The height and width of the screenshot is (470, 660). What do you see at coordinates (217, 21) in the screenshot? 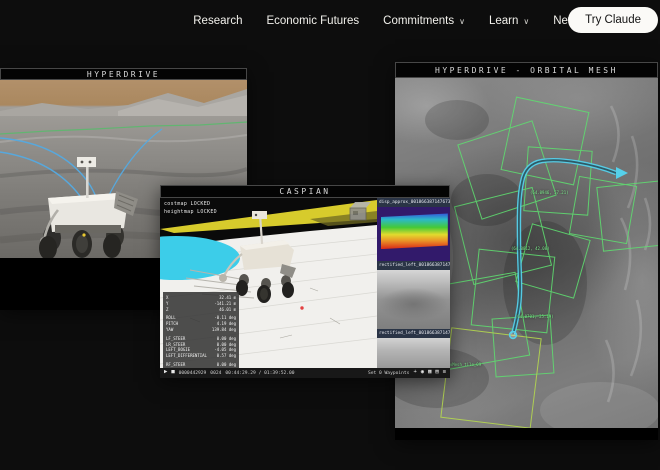
I see `nav-research: Research` at bounding box center [217, 21].